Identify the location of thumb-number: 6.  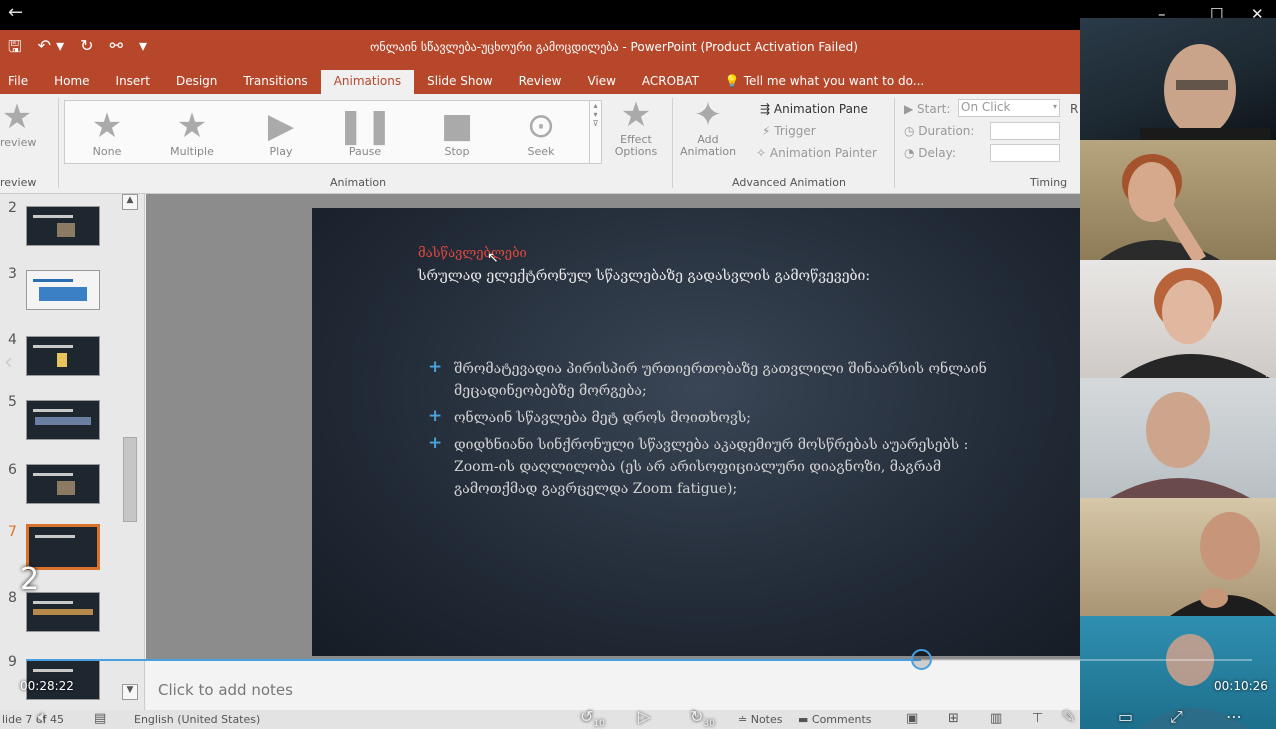
(12, 470).